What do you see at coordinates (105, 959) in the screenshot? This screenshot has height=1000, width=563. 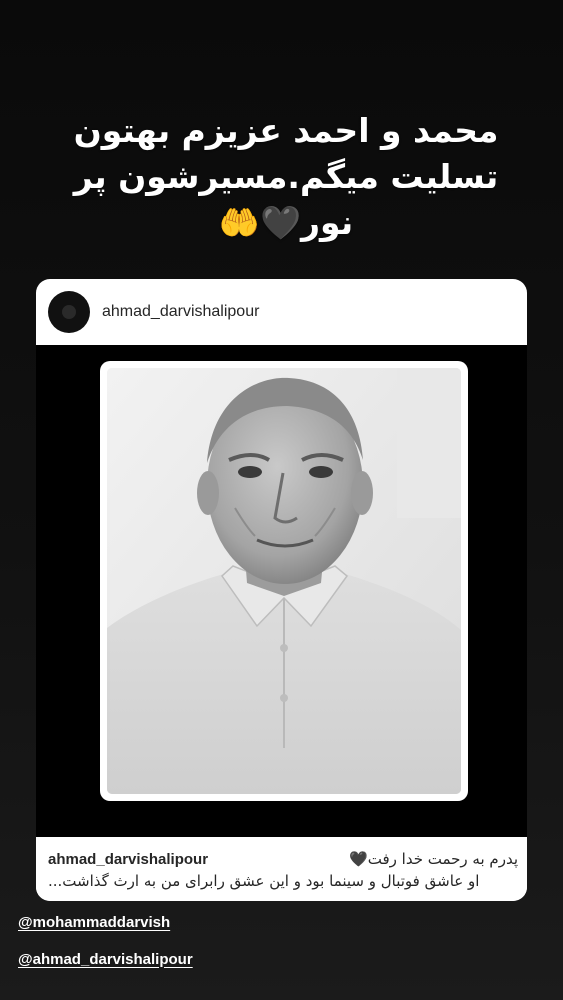 I see `mention-sticker-ahmad-darvishalipour: @ahmad_darvishalipour` at bounding box center [105, 959].